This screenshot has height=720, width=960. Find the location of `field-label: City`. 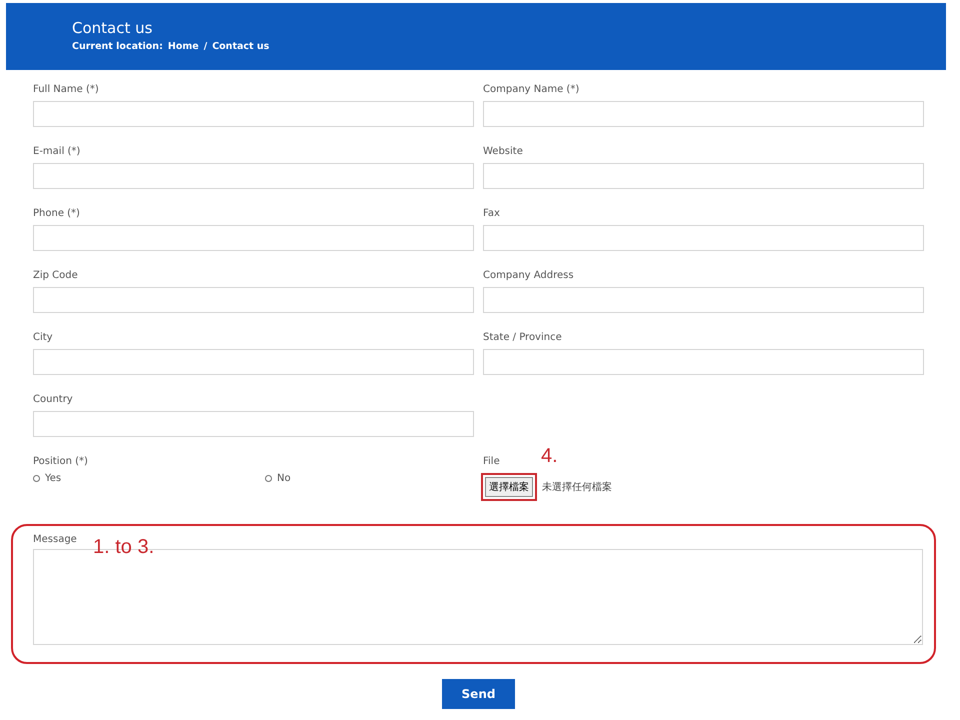

field-label: City is located at coordinates (43, 337).